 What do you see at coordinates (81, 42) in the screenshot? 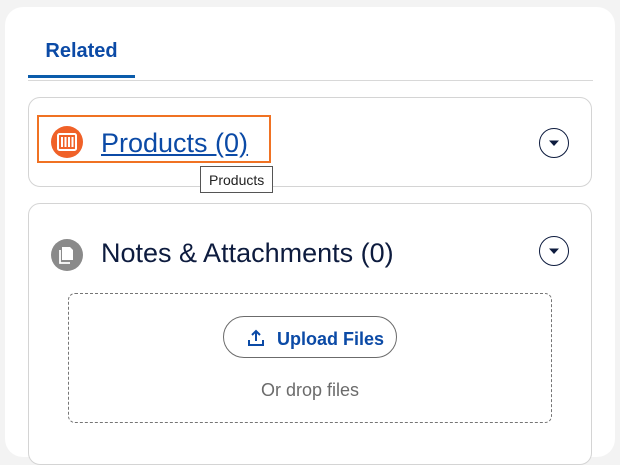
I see `tab-related: Related` at bounding box center [81, 42].